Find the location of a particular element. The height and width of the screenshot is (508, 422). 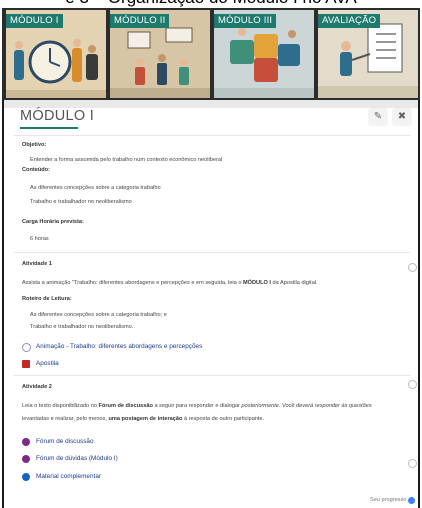

atividade2-title: Atividade 2 is located at coordinates (37, 387).